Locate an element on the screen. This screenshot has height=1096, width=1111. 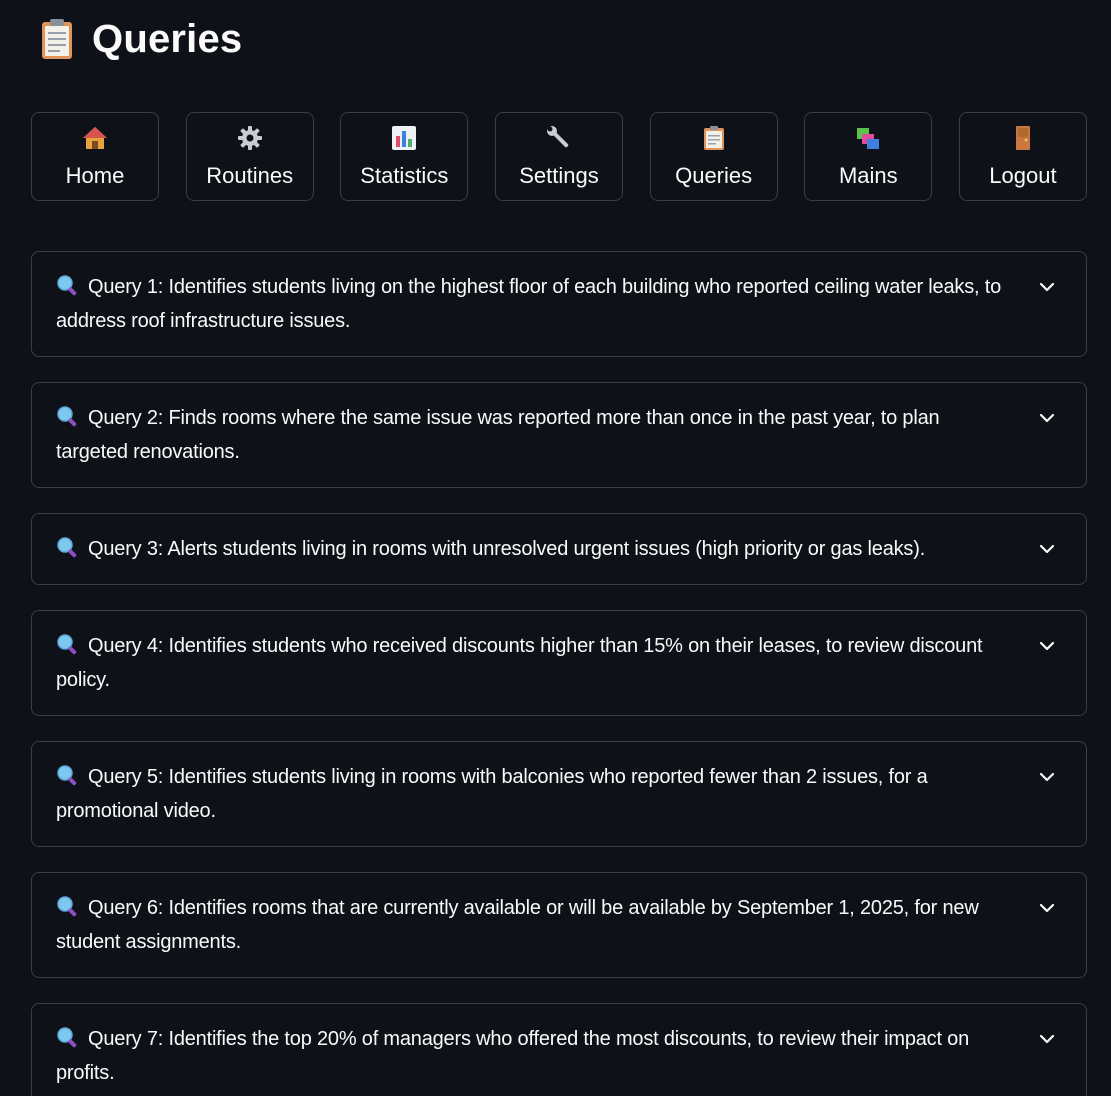
nav-label: Statistics is located at coordinates (404, 175).